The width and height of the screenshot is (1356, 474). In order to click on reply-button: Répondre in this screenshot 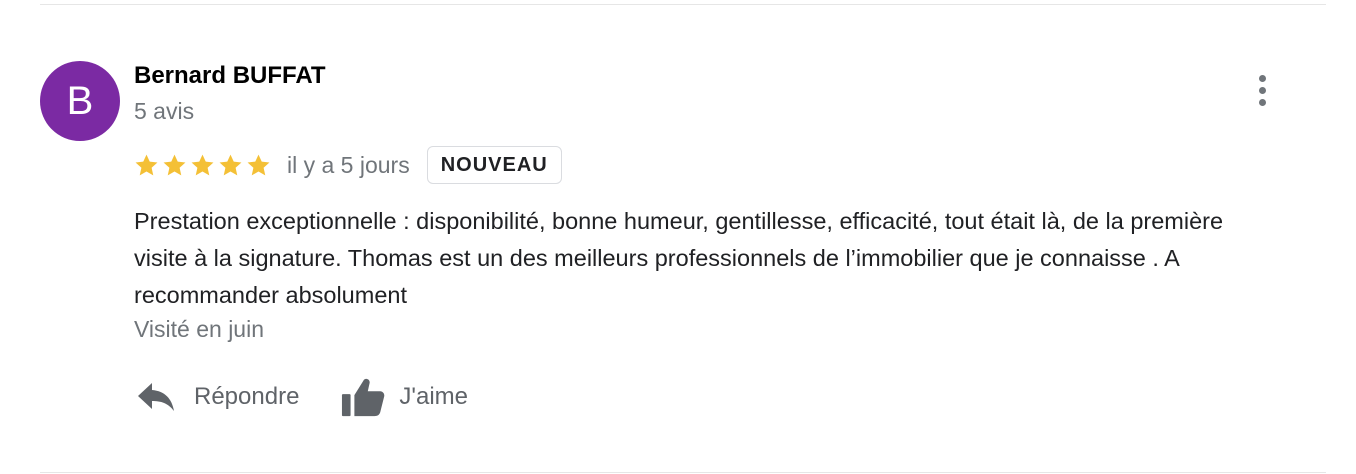, I will do `click(216, 397)`.